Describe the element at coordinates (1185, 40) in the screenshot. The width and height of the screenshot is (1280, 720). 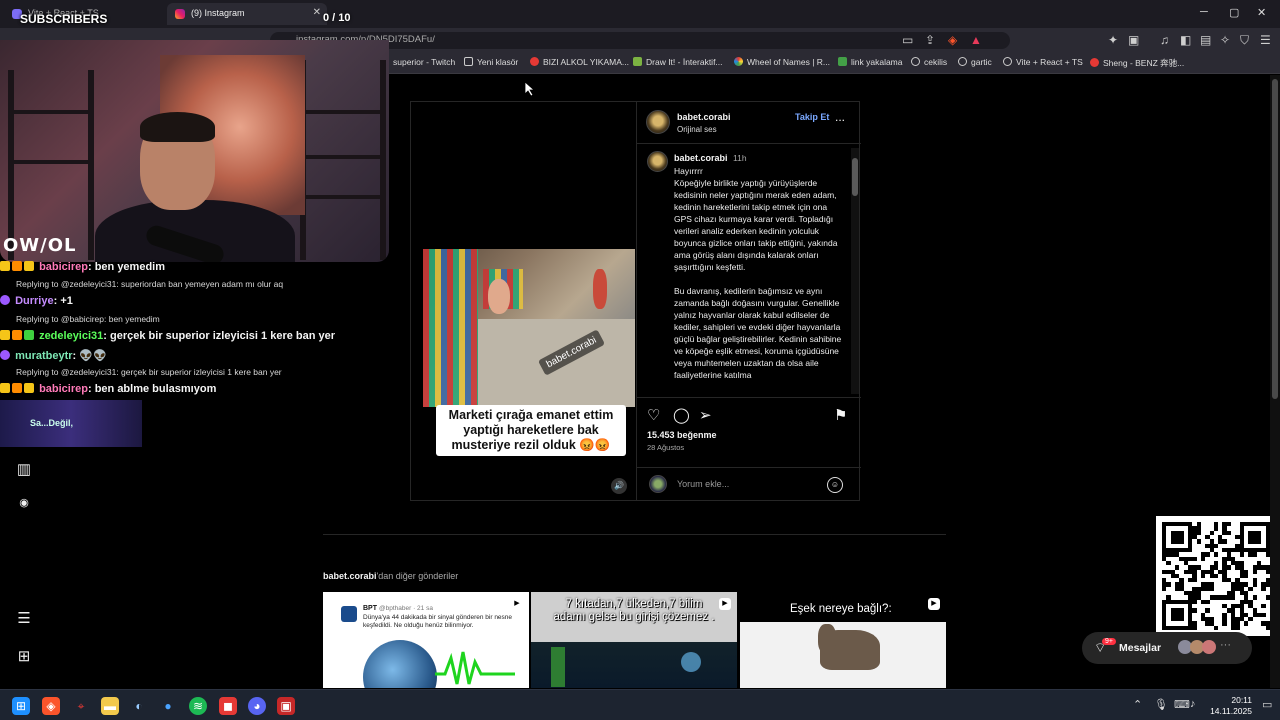
I see `sidebar-icon: ◧` at that location.